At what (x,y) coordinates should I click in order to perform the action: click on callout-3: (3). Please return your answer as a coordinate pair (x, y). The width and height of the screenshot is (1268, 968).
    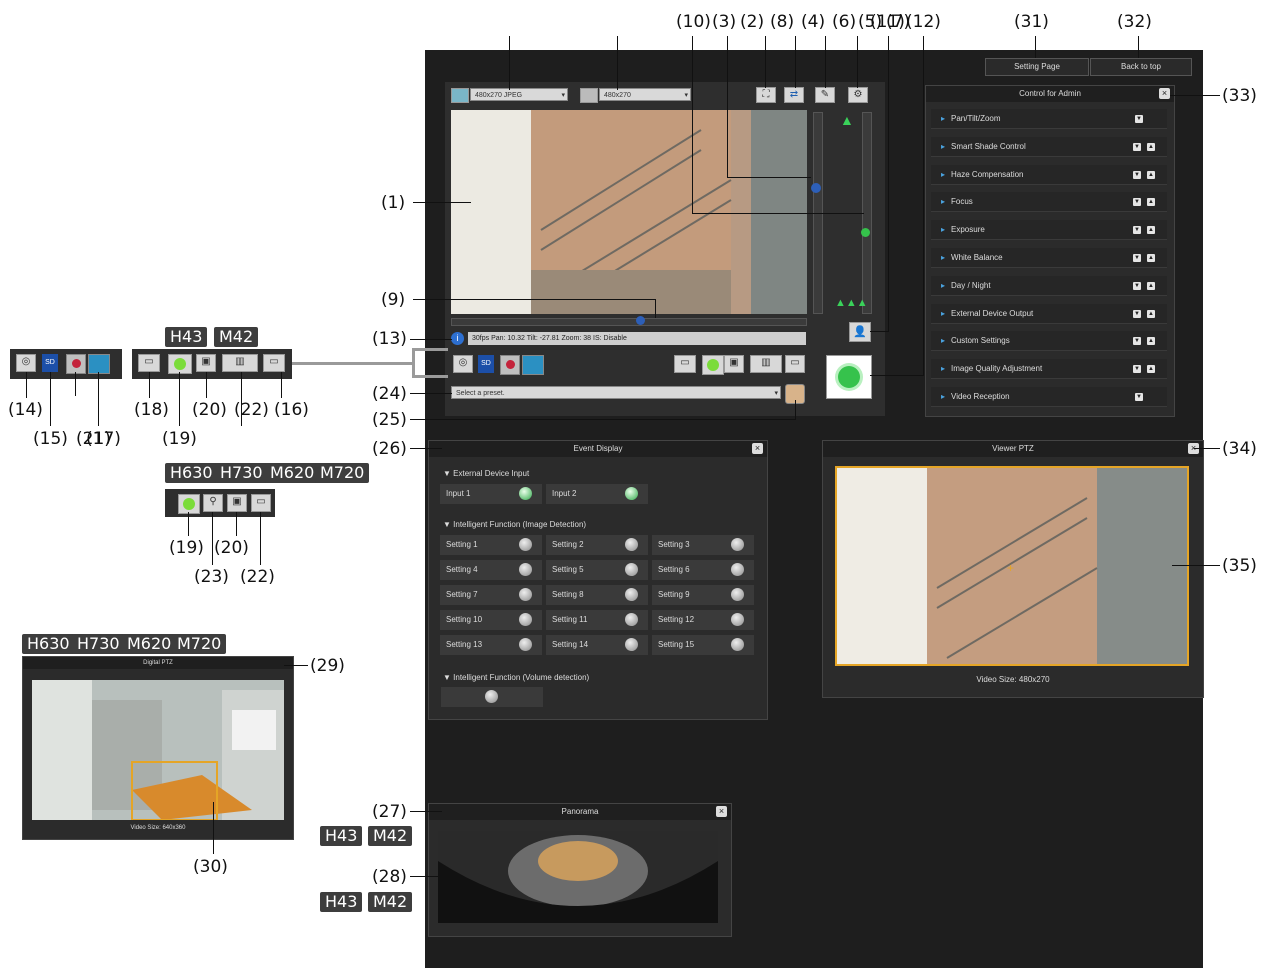
    Looking at the image, I should click on (724, 22).